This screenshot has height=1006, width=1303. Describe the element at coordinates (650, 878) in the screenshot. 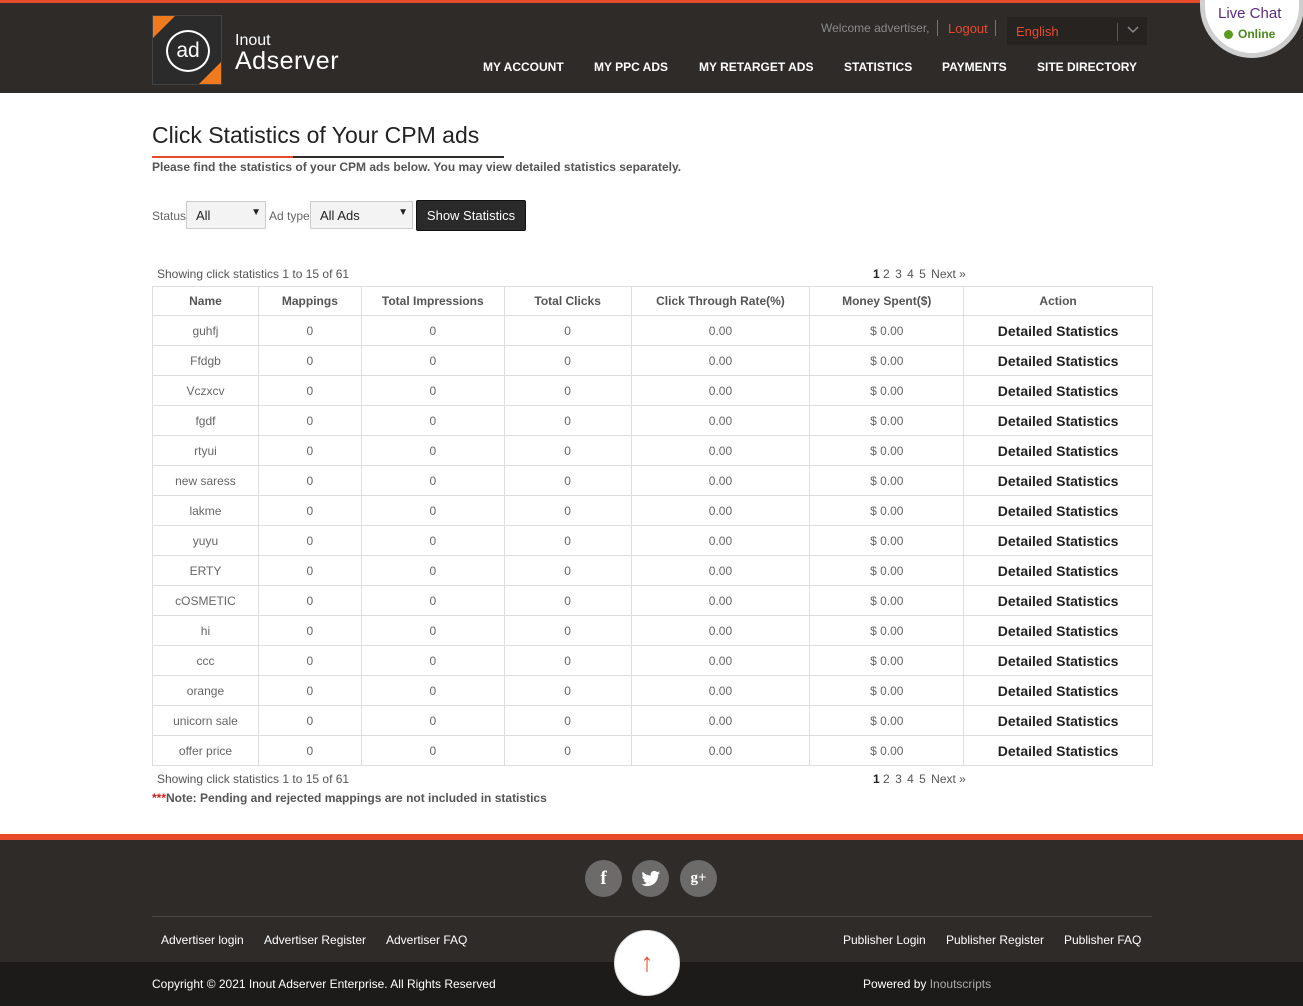

I see `twitter-icon` at that location.